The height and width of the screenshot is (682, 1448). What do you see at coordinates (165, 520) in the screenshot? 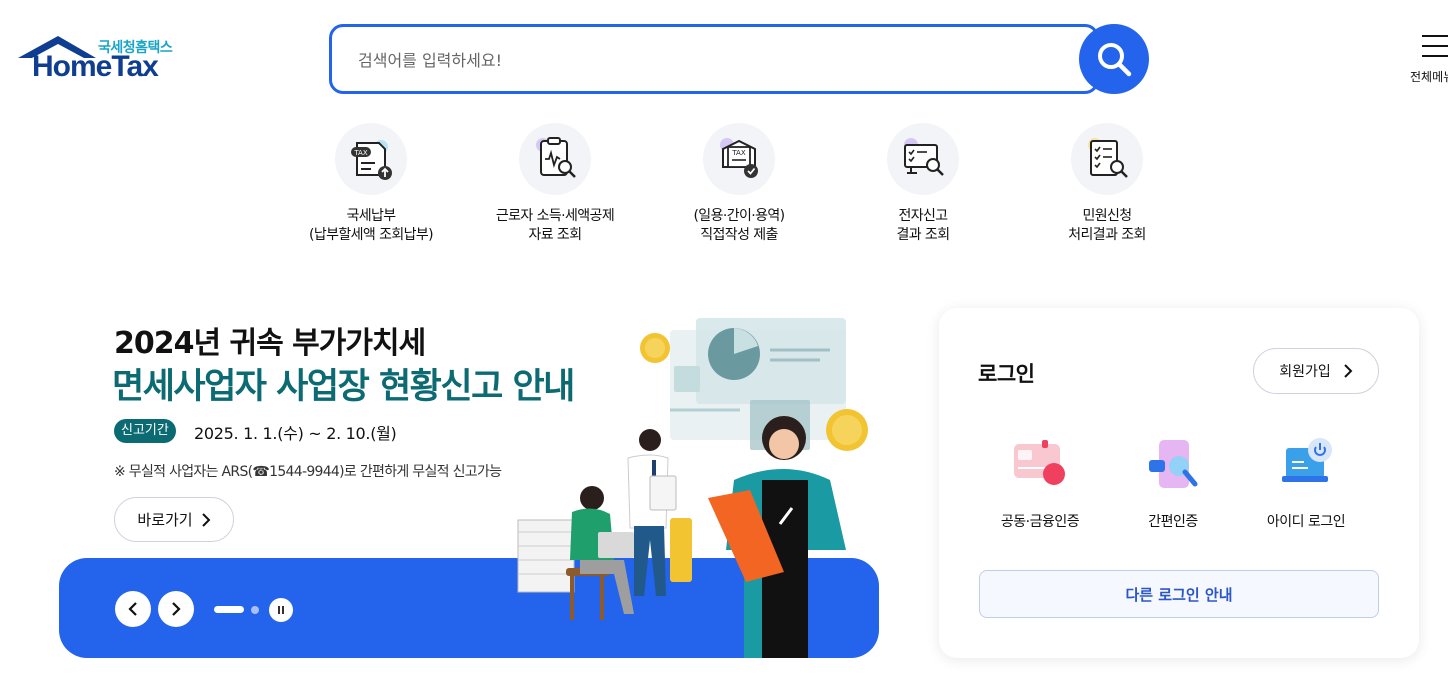
I see `go-button-label: 바로가기` at bounding box center [165, 520].